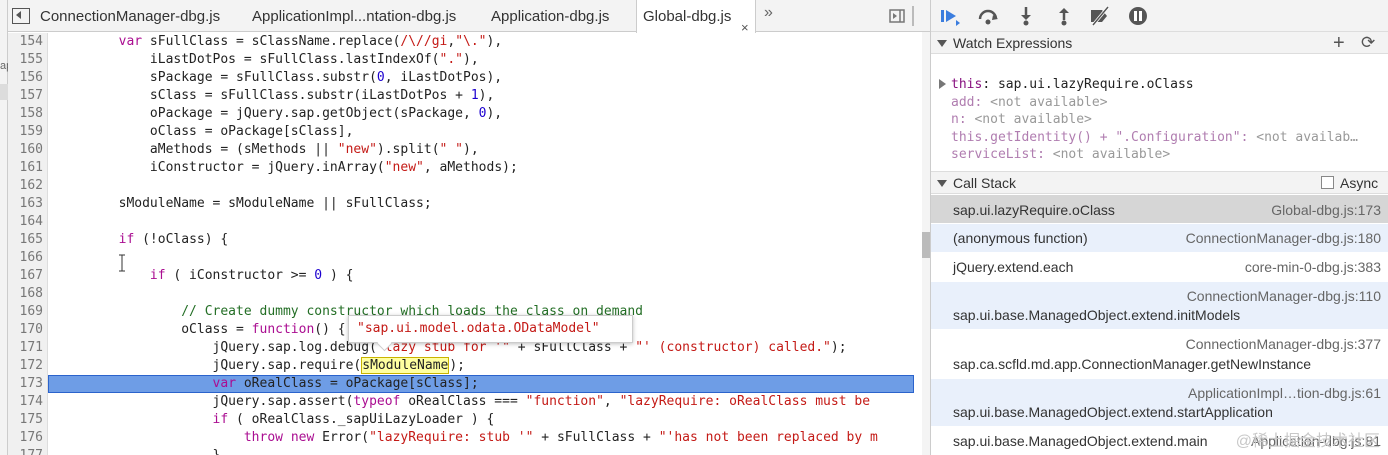  What do you see at coordinates (28, 294) in the screenshot?
I see `line-number: 168` at bounding box center [28, 294].